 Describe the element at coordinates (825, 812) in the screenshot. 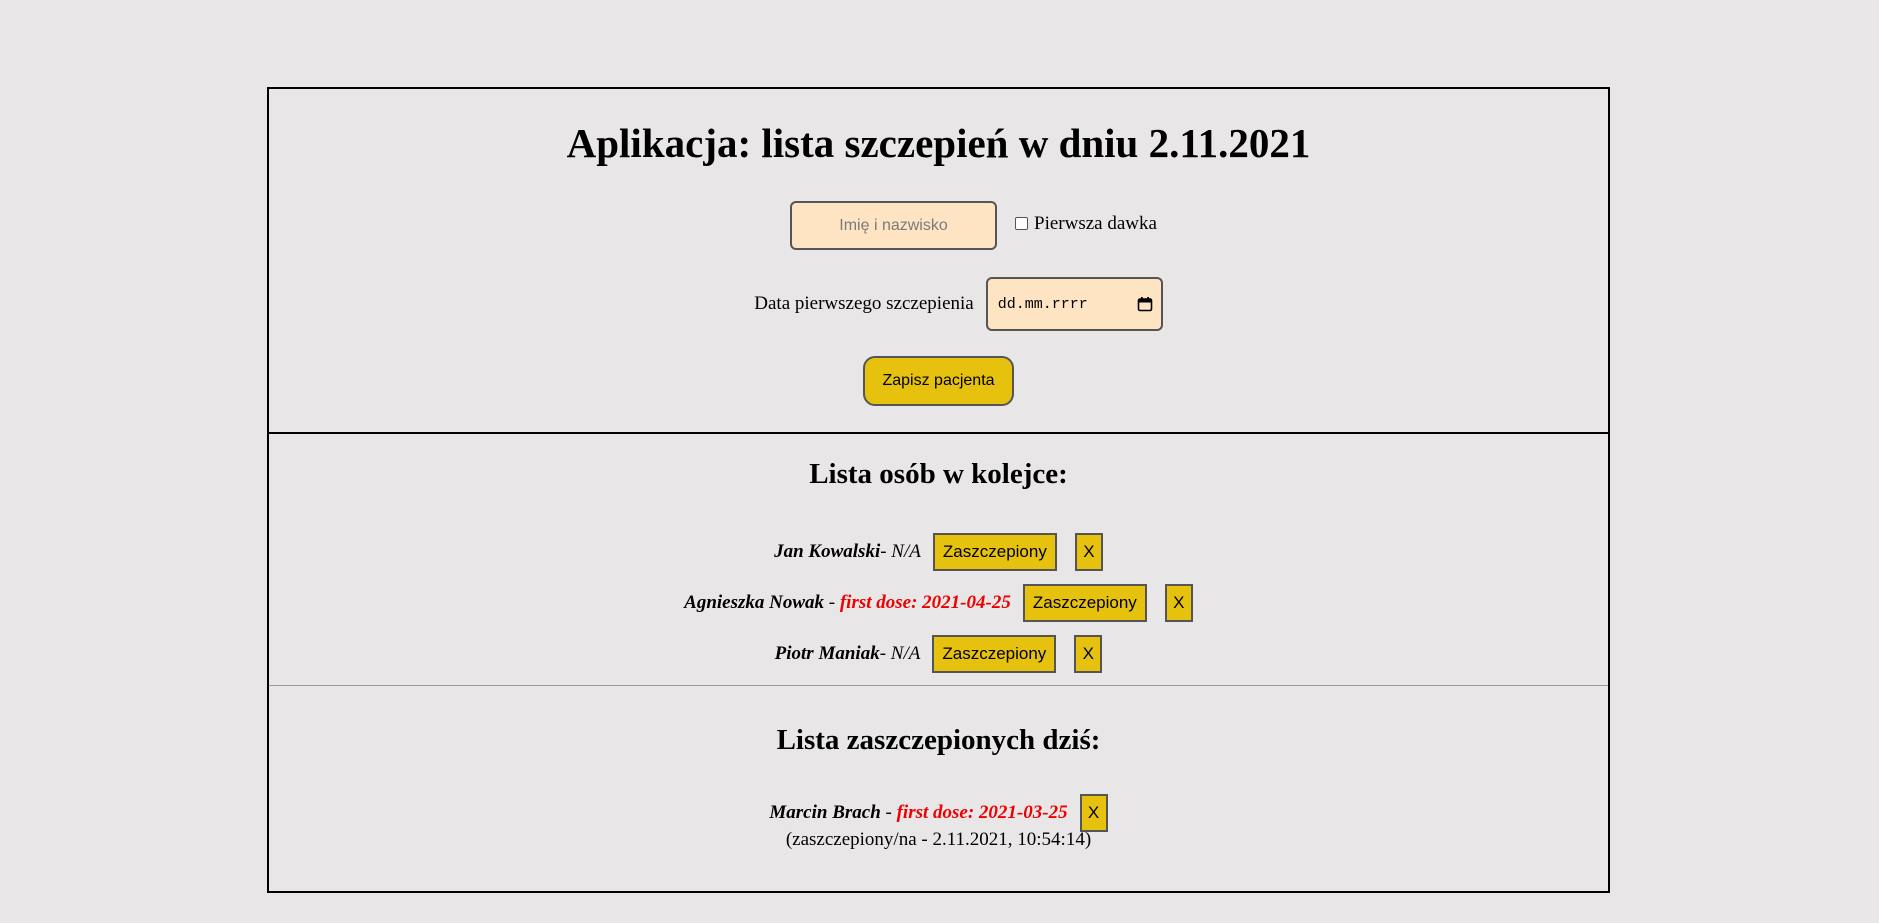

I see `patient-name: Marcin Brach` at that location.